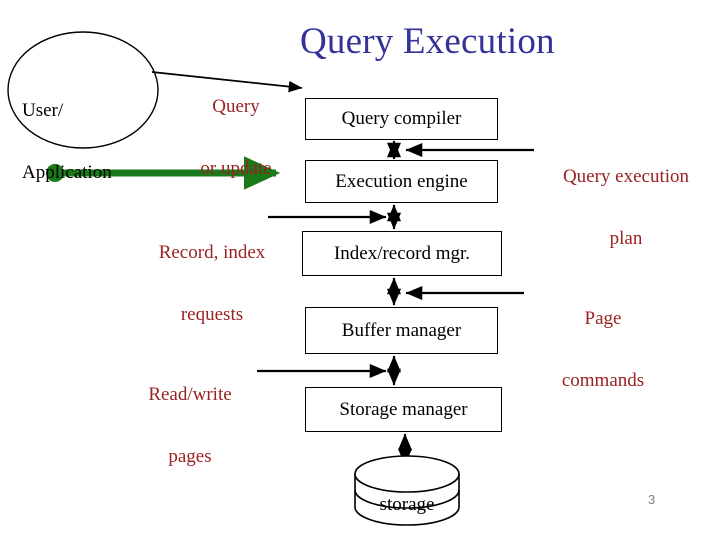 This screenshot has width=720, height=540. Describe the element at coordinates (212, 314) in the screenshot. I see `label-record-index-line2: requests` at that location.